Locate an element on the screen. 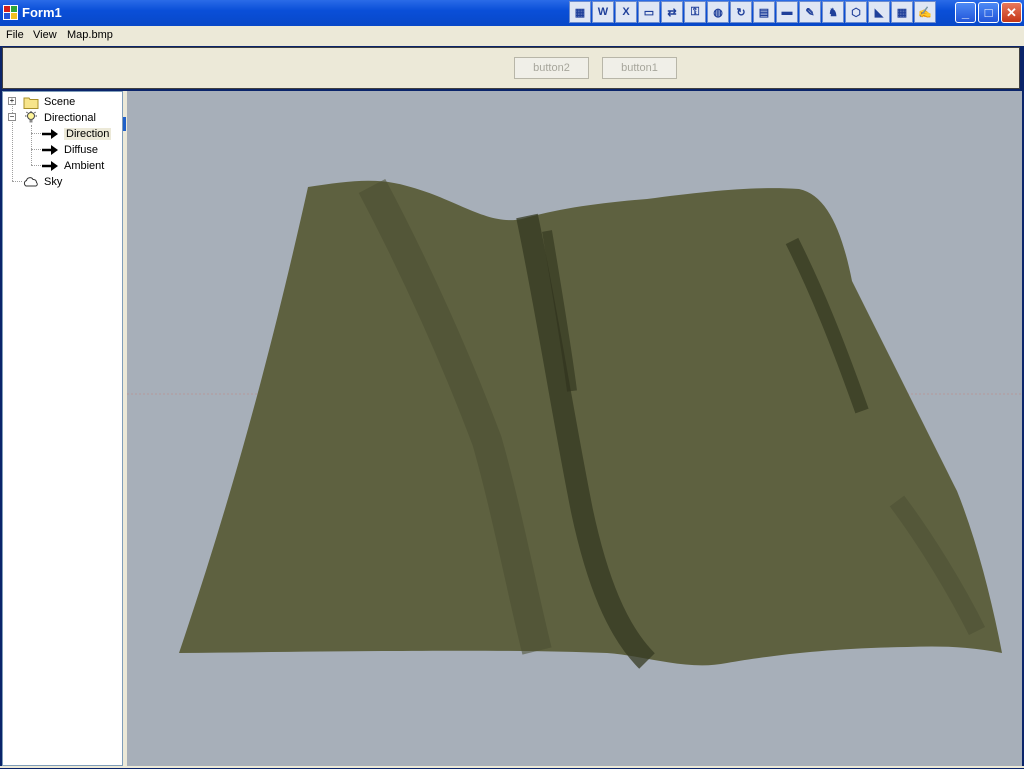 This screenshot has height=769, width=1024. button-panel: button2 button1 is located at coordinates (511, 68).